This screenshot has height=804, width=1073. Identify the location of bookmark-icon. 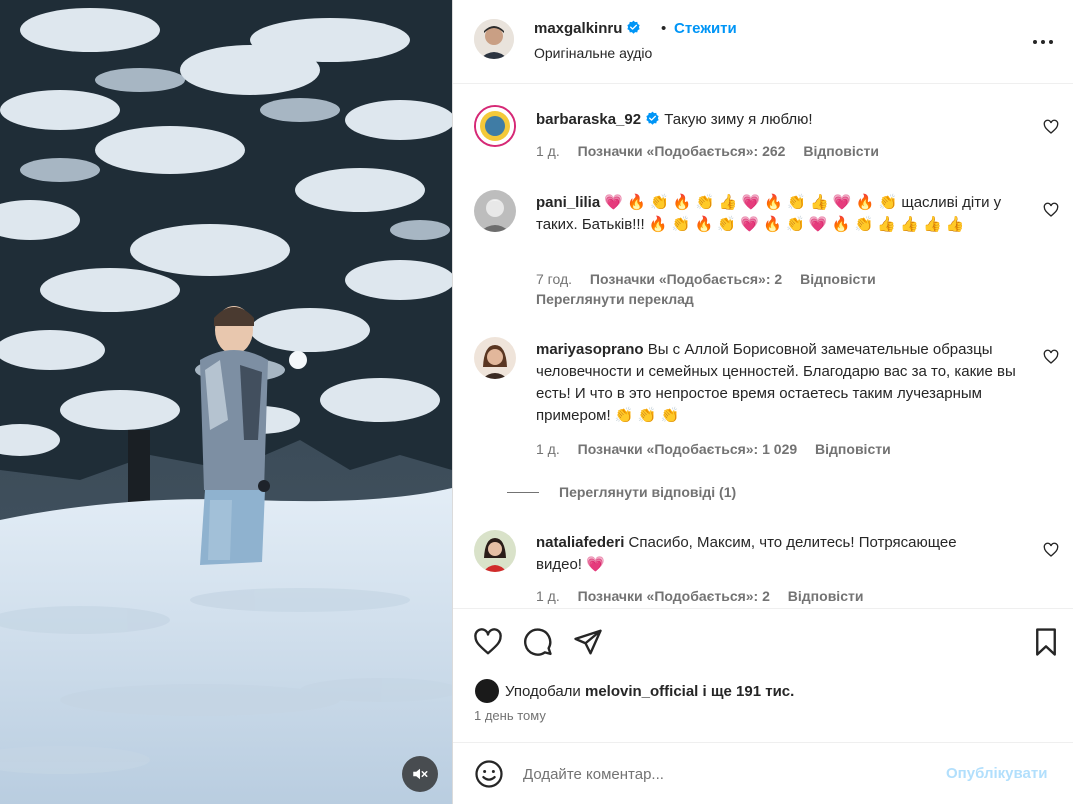
(1046, 642).